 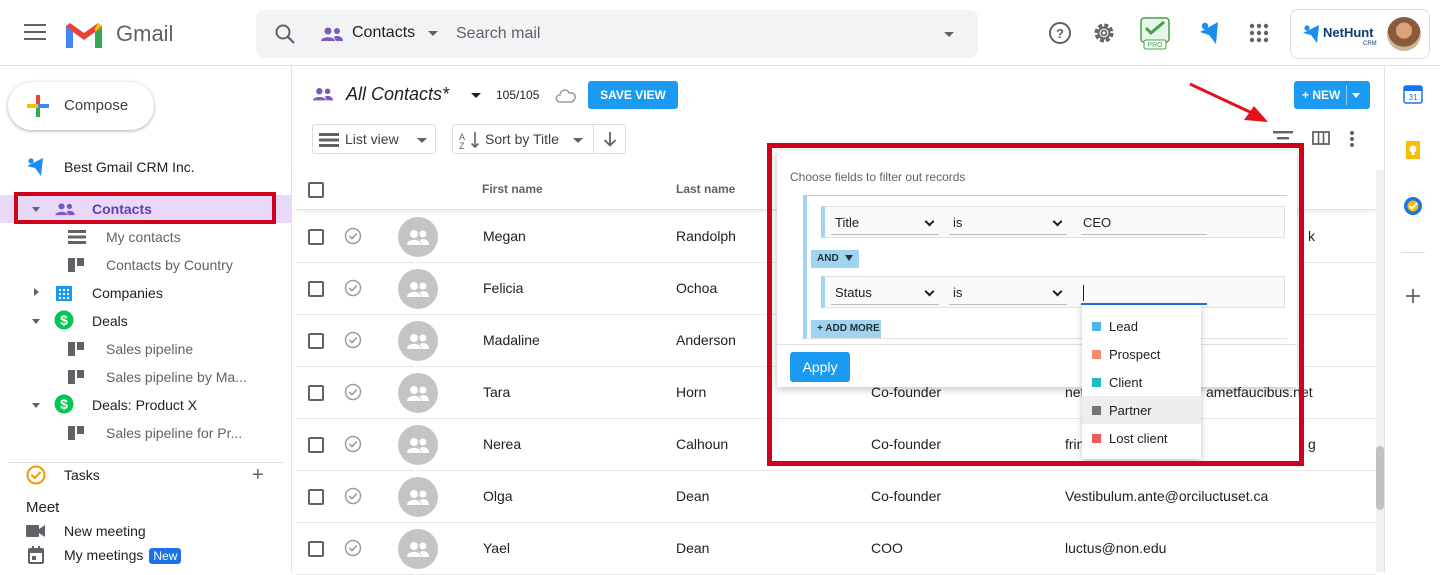 I want to click on sidebar-item-deals: $ Deals, so click(x=146, y=321).